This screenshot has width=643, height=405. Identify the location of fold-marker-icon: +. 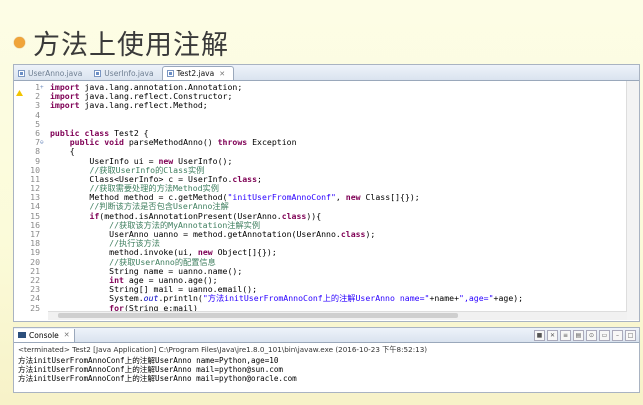
(44, 87).